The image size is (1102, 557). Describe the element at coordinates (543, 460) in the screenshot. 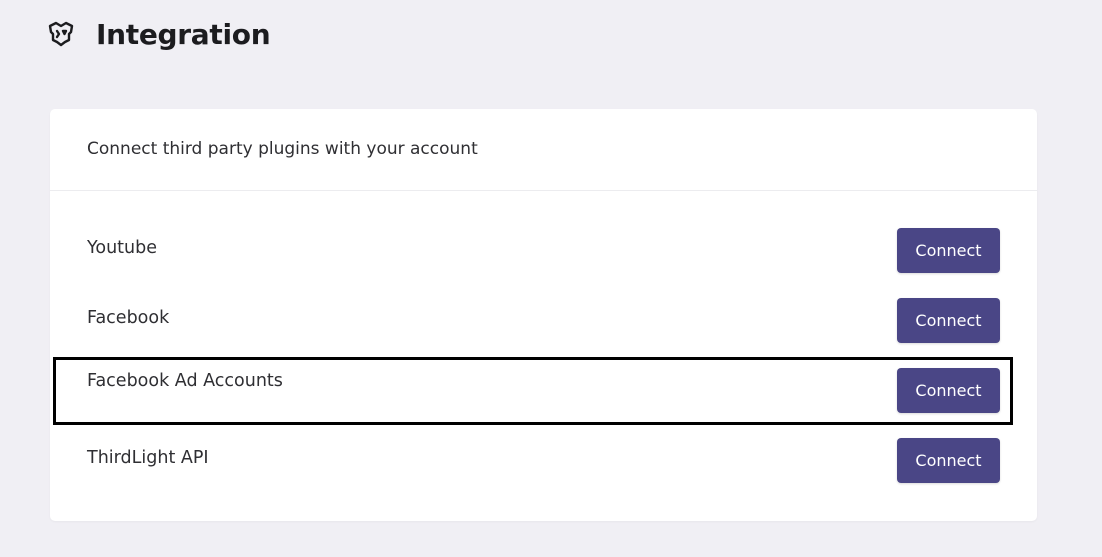

I see `integration-row-thirdlight-api: ThirdLight API Connect` at that location.